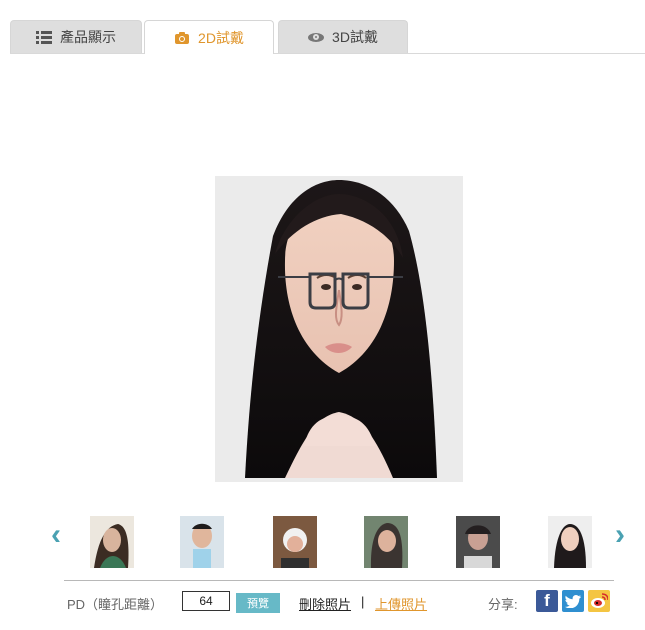 The width and height of the screenshot is (645, 630). What do you see at coordinates (339, 580) in the screenshot?
I see `bottom-divider` at bounding box center [339, 580].